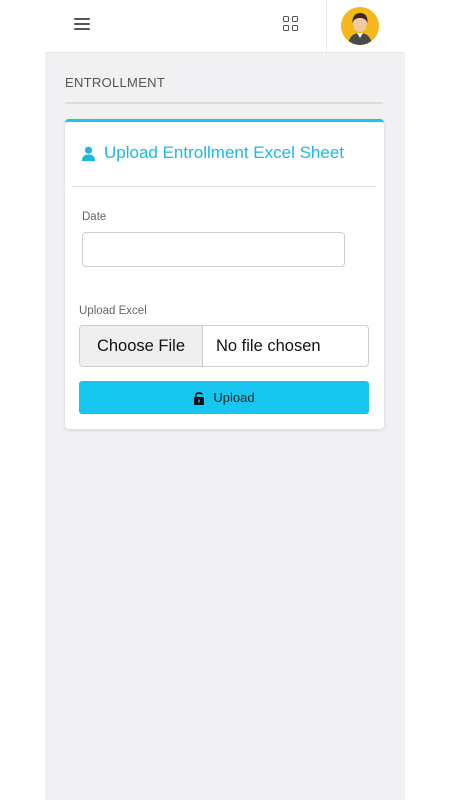 This screenshot has width=450, height=800. I want to click on user-avatar, so click(360, 26).